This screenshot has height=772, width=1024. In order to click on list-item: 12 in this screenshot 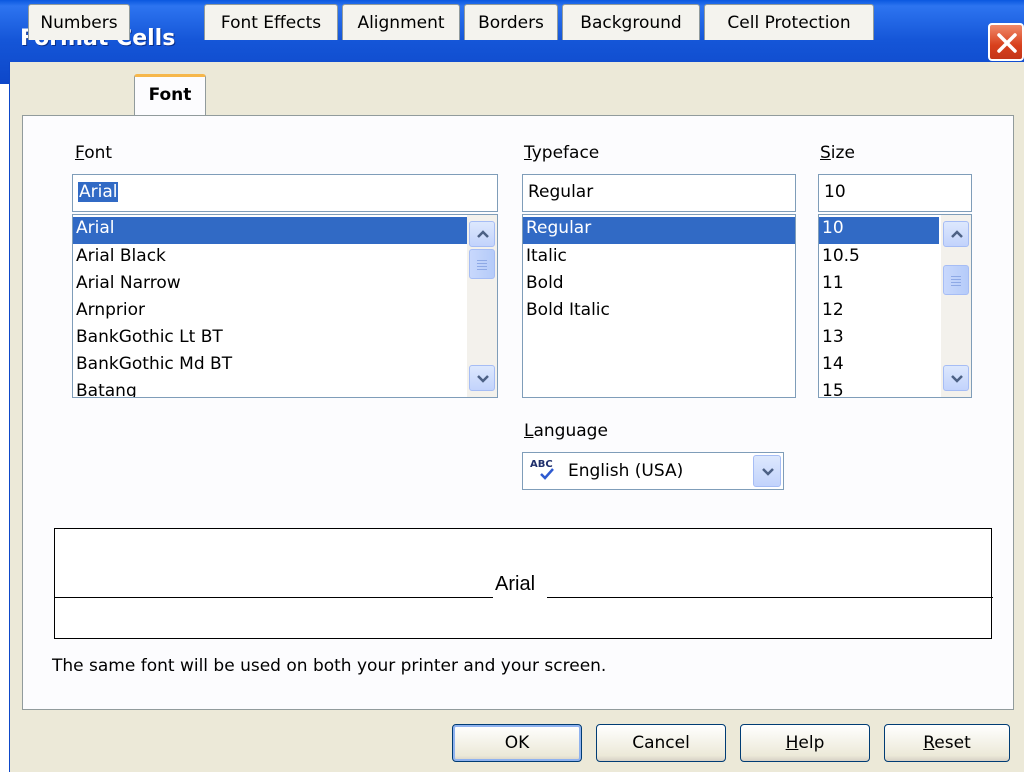, I will do `click(831, 312)`.